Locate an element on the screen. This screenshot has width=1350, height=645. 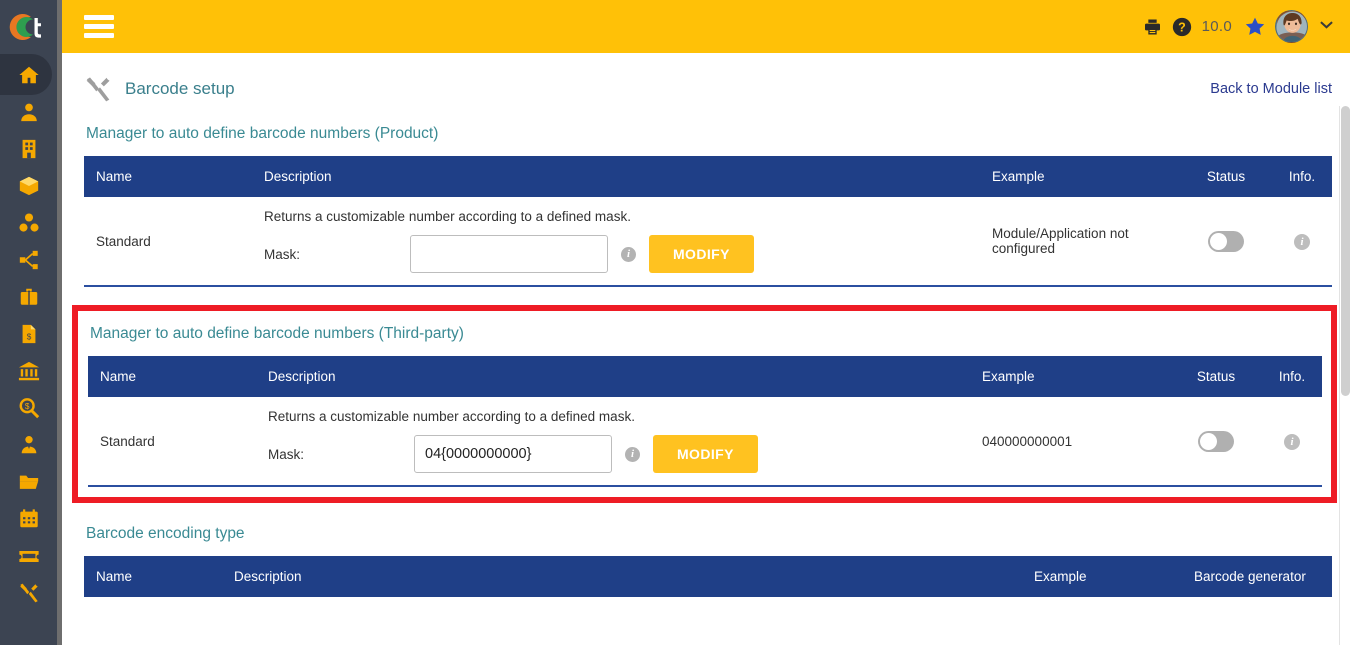
folder-icon is located at coordinates (28, 482).